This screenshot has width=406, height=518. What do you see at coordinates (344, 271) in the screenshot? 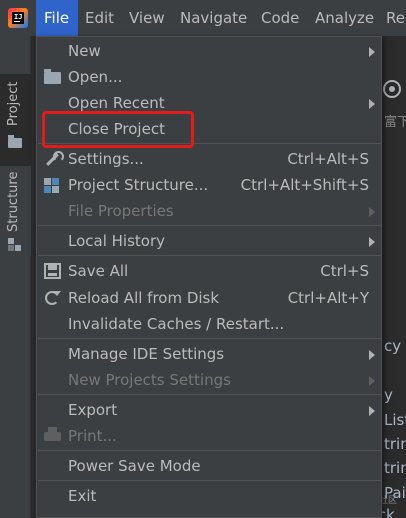
I see `menu-item-shortcut: Ctrl+S` at bounding box center [344, 271].